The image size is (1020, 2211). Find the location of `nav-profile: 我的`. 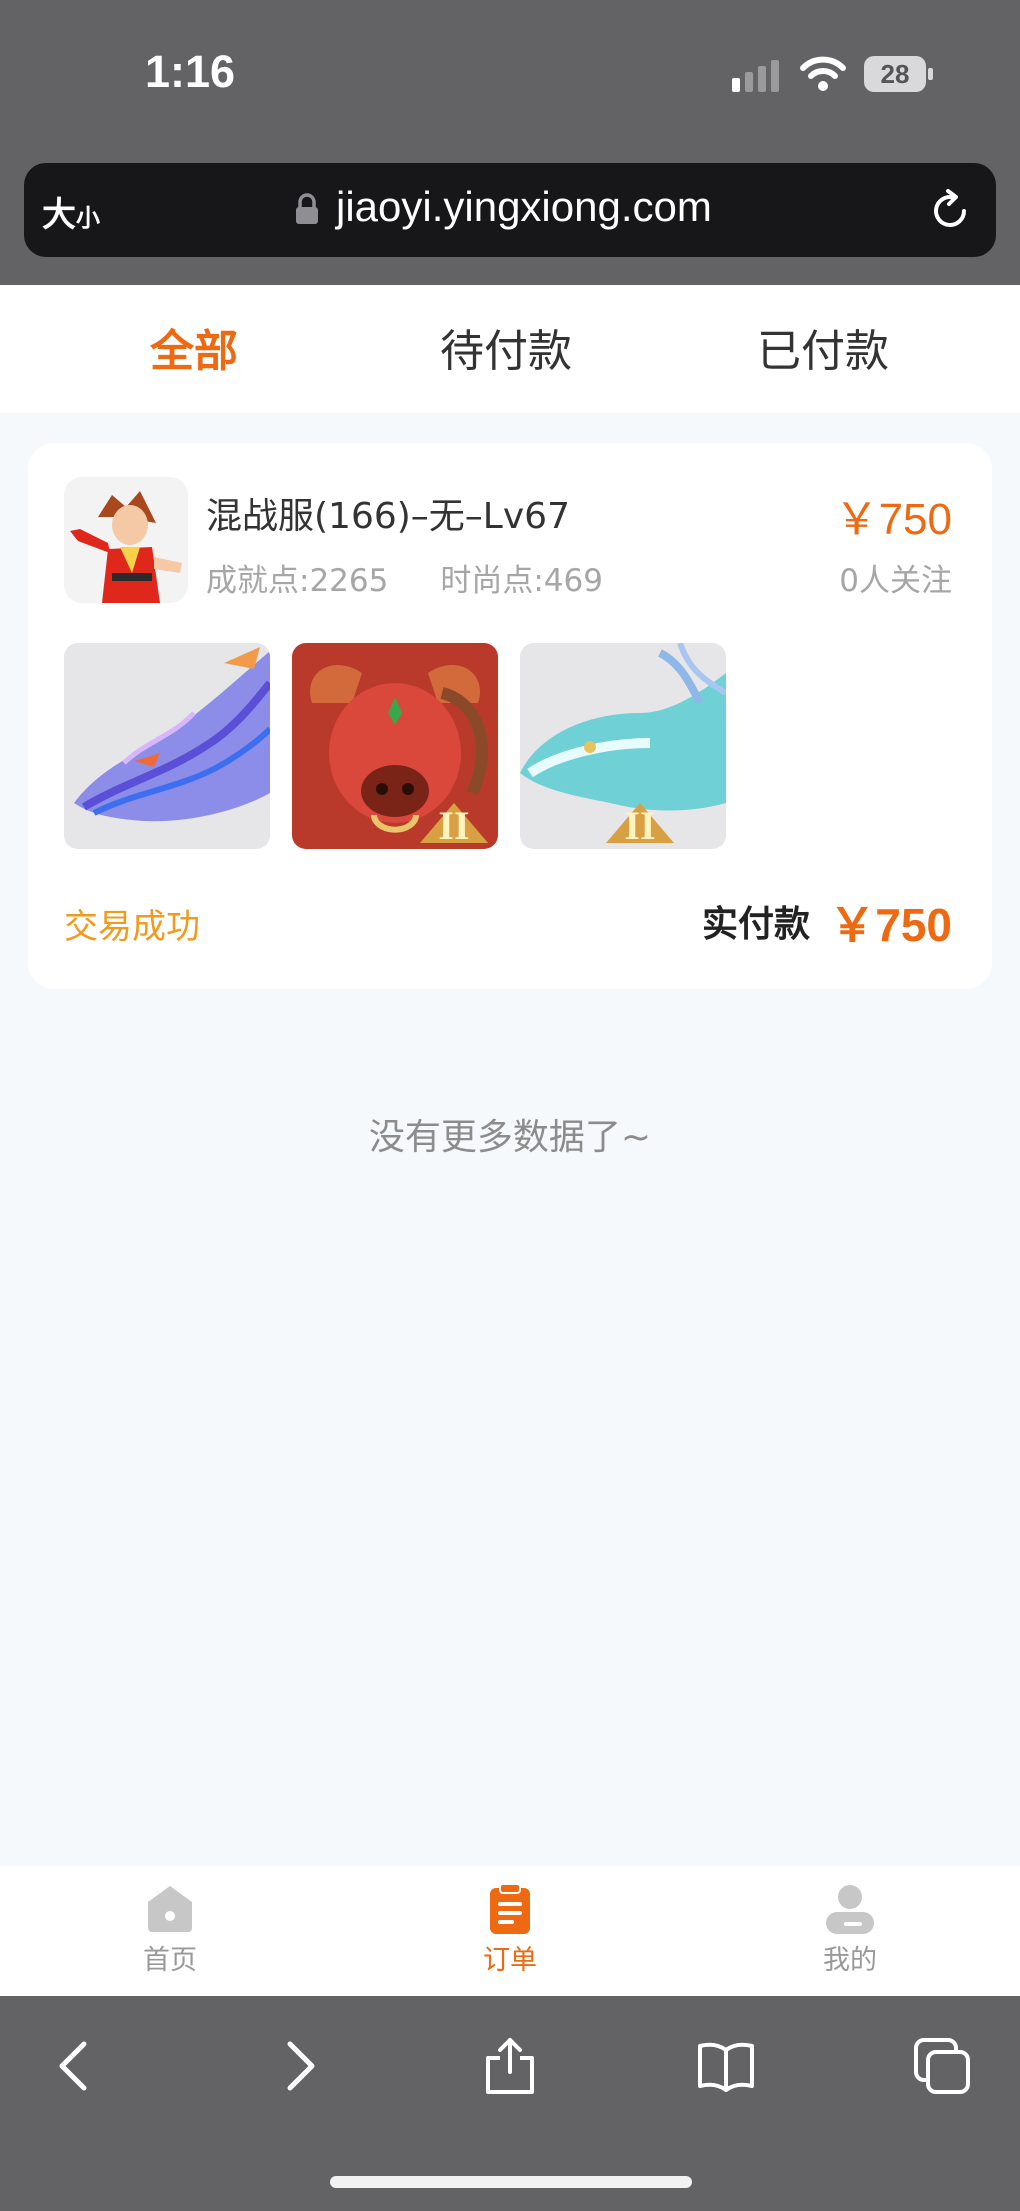

nav-profile: 我的 is located at coordinates (850, 1929).